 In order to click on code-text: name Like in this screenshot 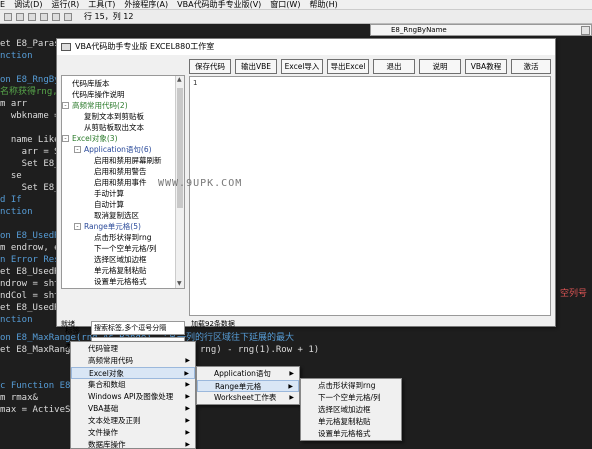, I will do `click(30, 140)`.